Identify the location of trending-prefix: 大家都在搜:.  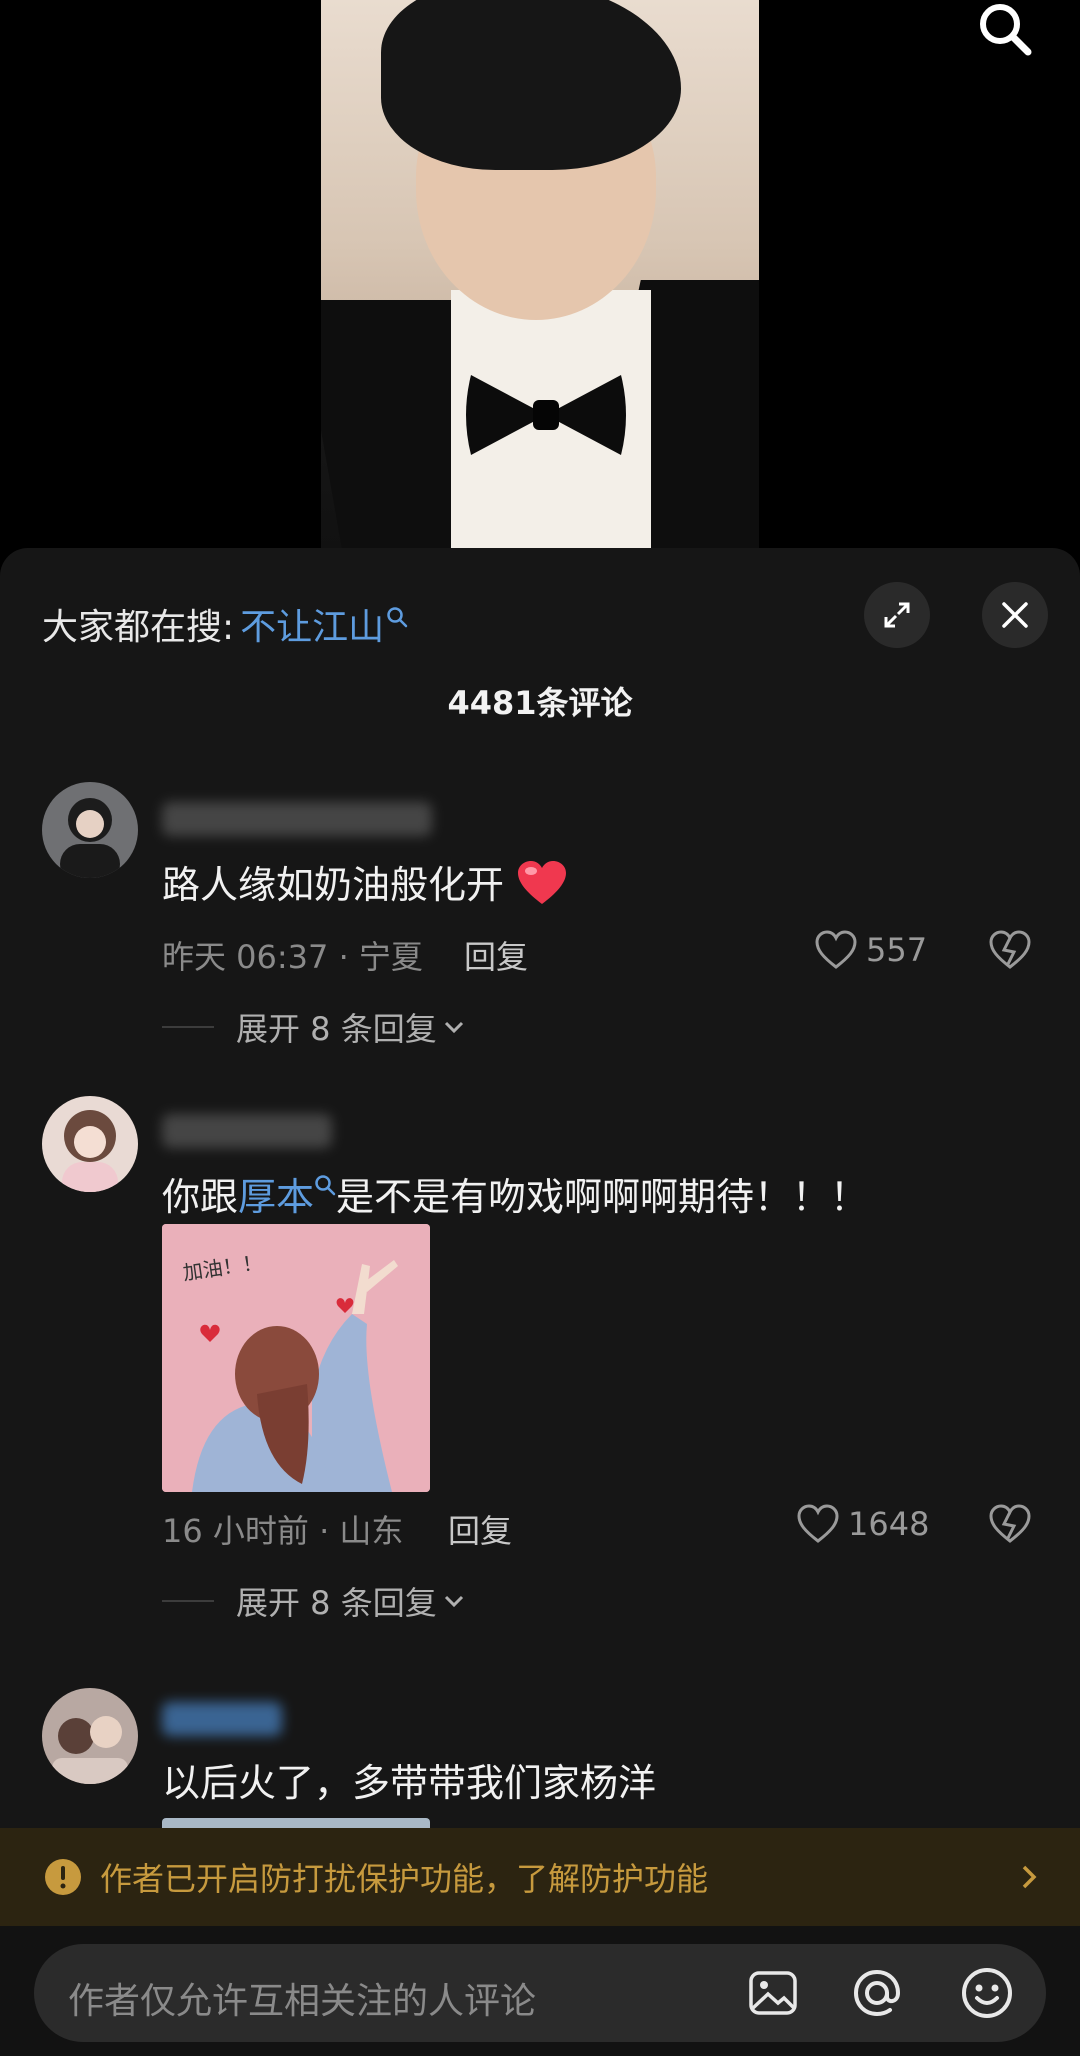
(138, 627).